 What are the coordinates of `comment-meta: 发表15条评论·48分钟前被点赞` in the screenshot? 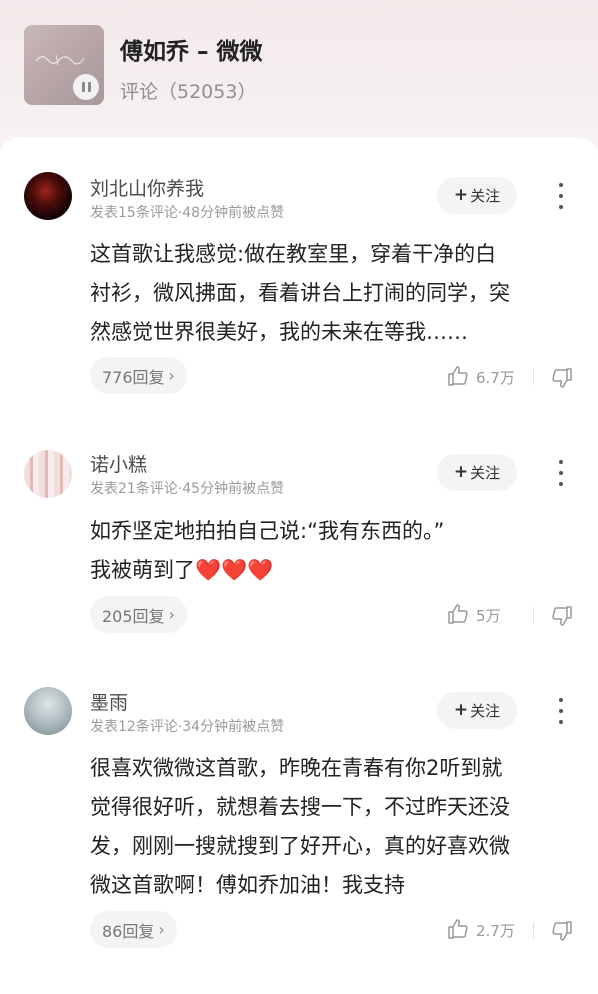 It's located at (187, 213).